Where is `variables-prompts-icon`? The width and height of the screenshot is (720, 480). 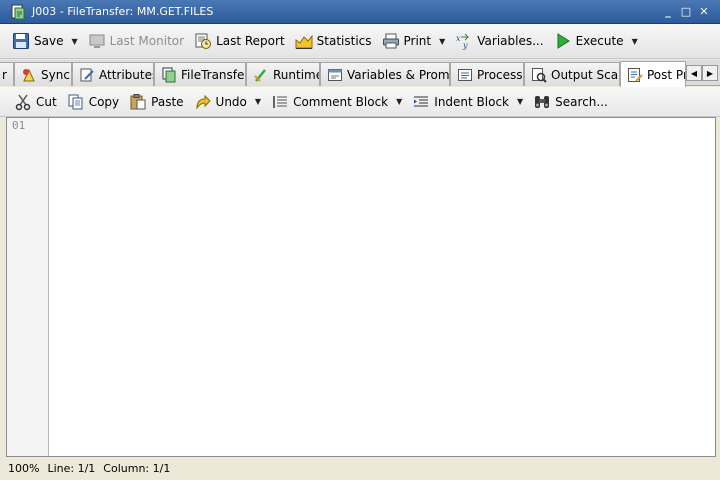
variables-prompts-icon is located at coordinates (335, 74).